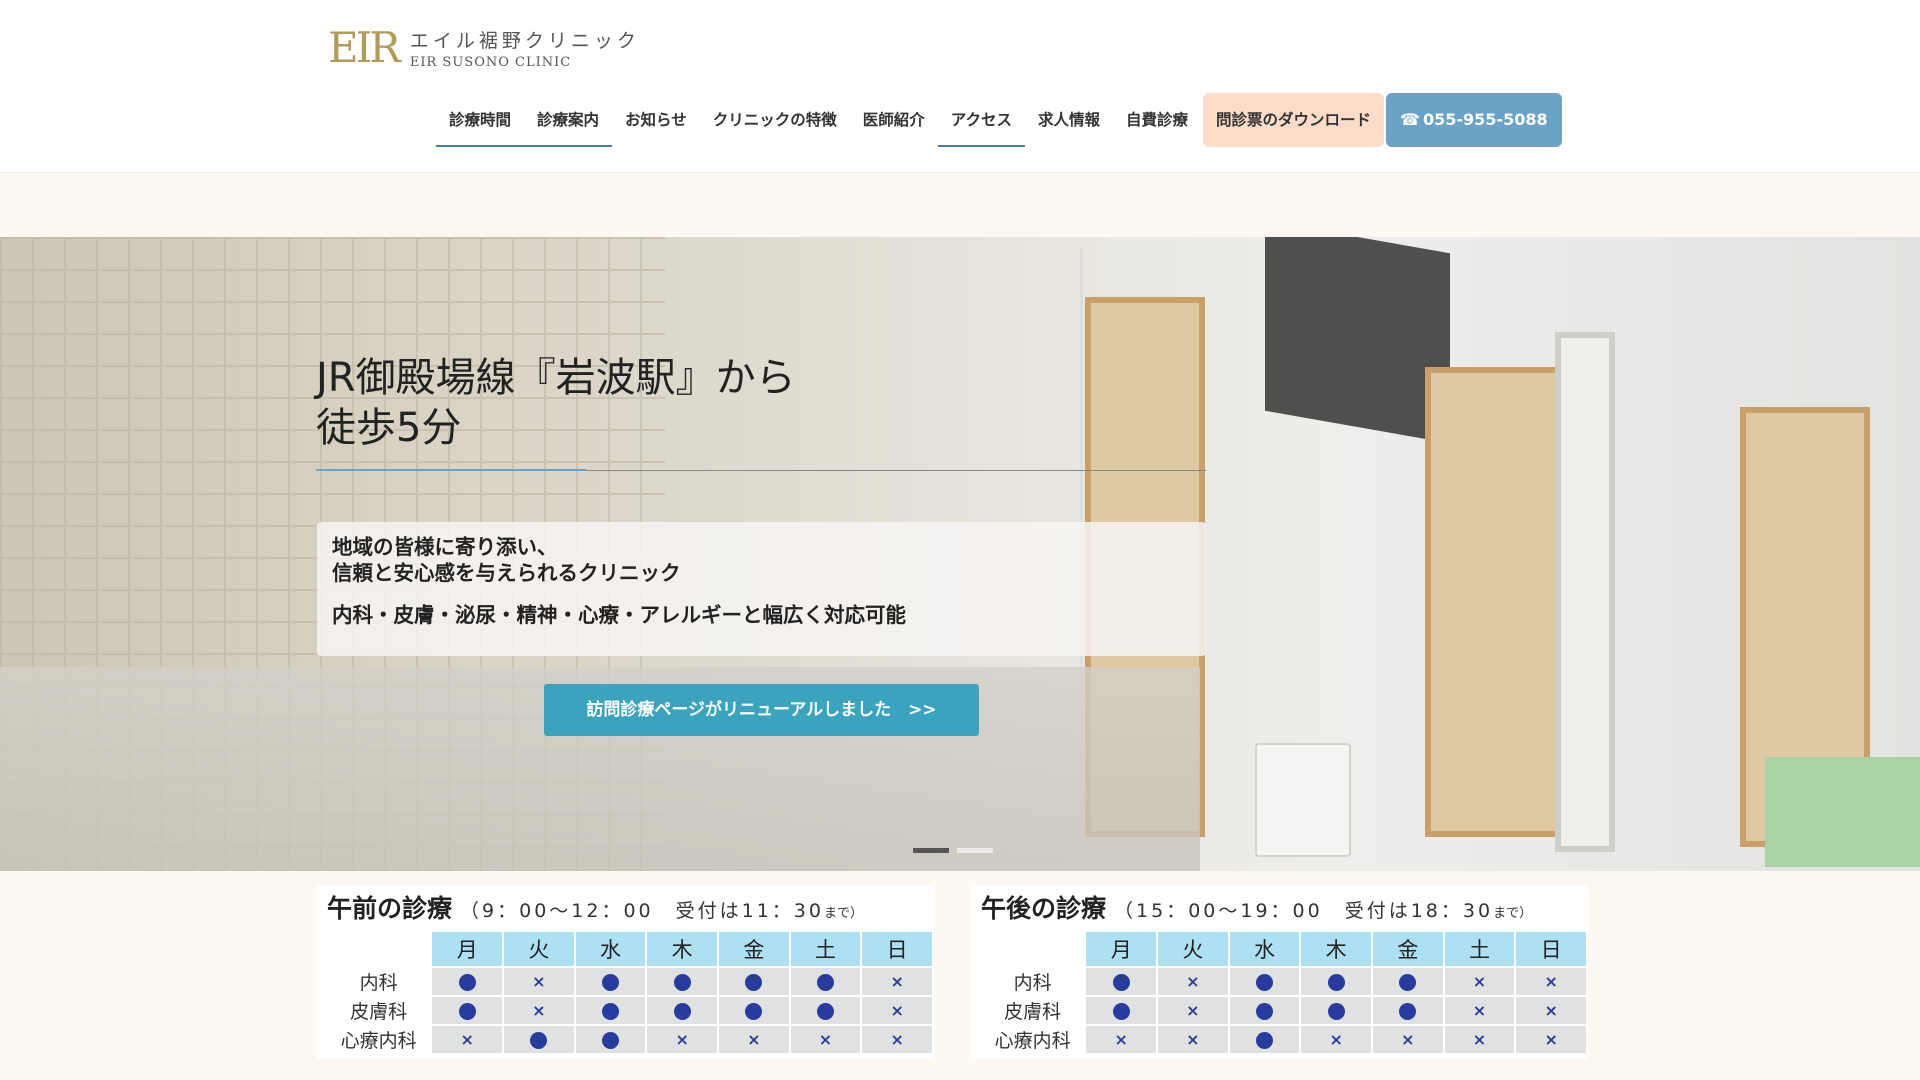 The image size is (1920, 1080). I want to click on nav-item: お知らせ, so click(656, 120).